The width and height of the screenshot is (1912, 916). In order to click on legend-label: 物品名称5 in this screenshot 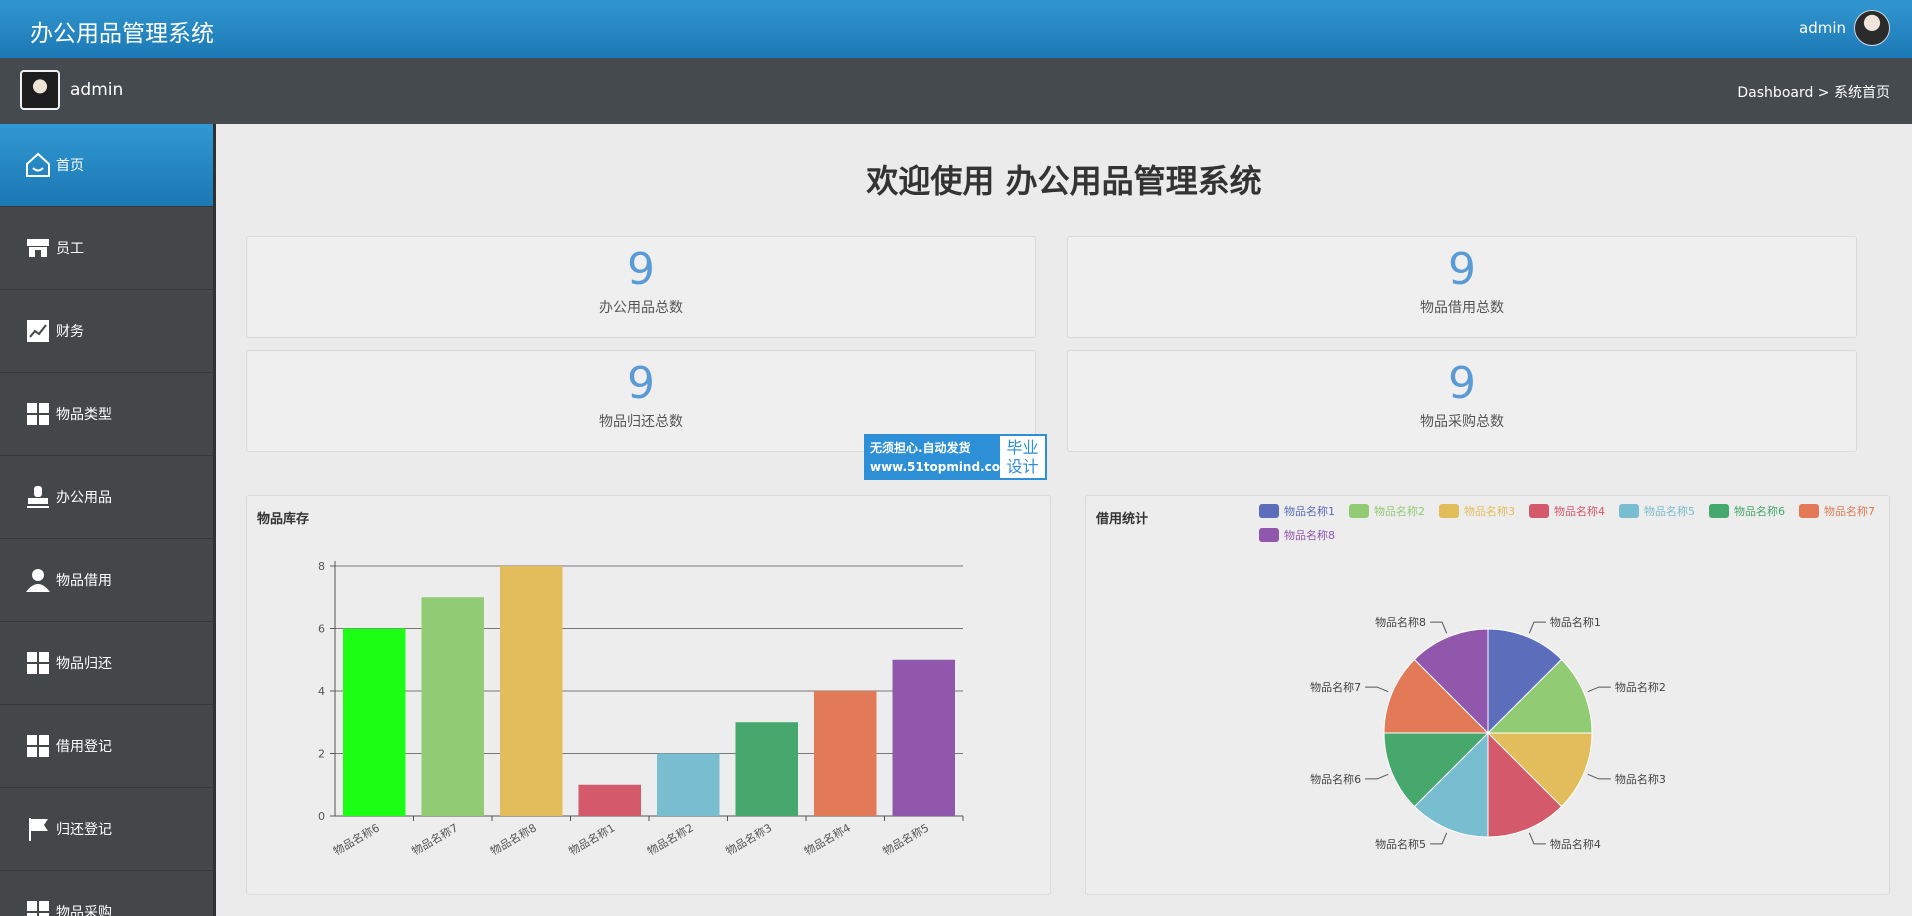, I will do `click(1669, 511)`.